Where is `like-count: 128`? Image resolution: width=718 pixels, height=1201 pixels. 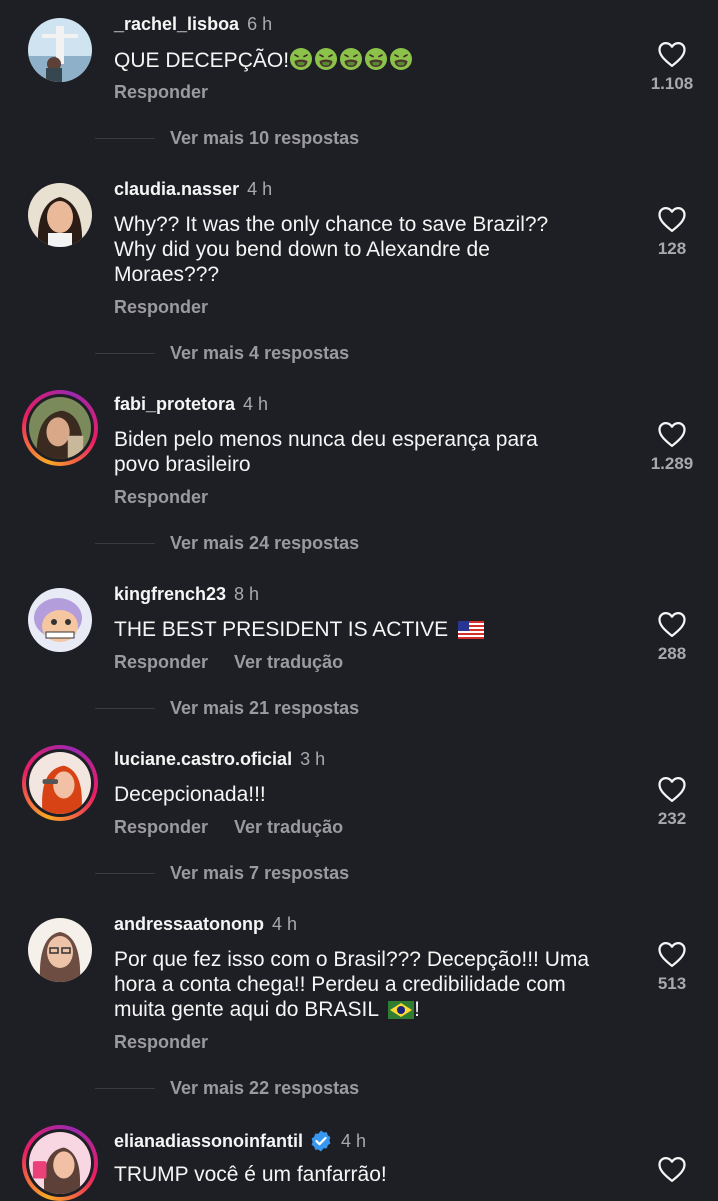
like-count: 128 is located at coordinates (672, 248).